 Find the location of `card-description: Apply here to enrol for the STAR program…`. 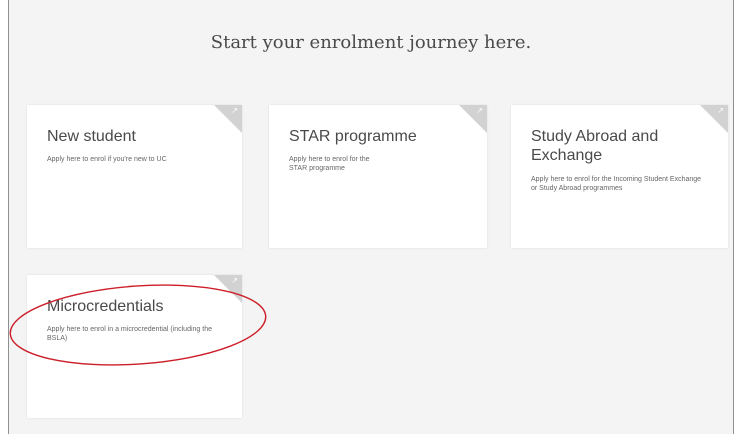

card-description: Apply here to enrol for the STAR program… is located at coordinates (329, 164).